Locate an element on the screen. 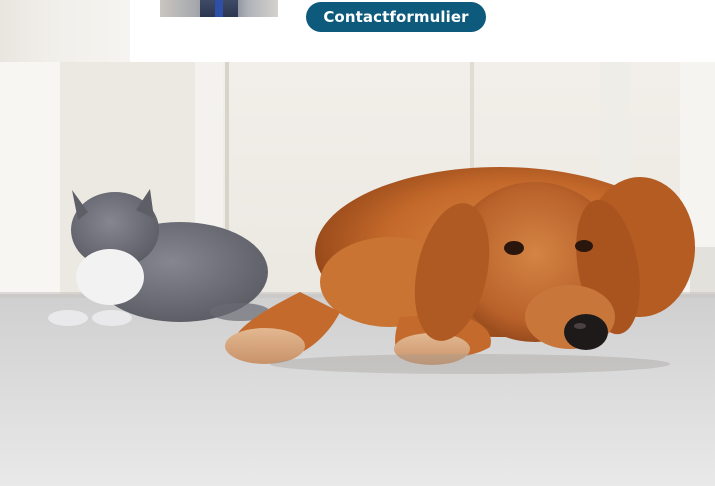 The width and height of the screenshot is (715, 486). header-background-edge is located at coordinates (65, 31).